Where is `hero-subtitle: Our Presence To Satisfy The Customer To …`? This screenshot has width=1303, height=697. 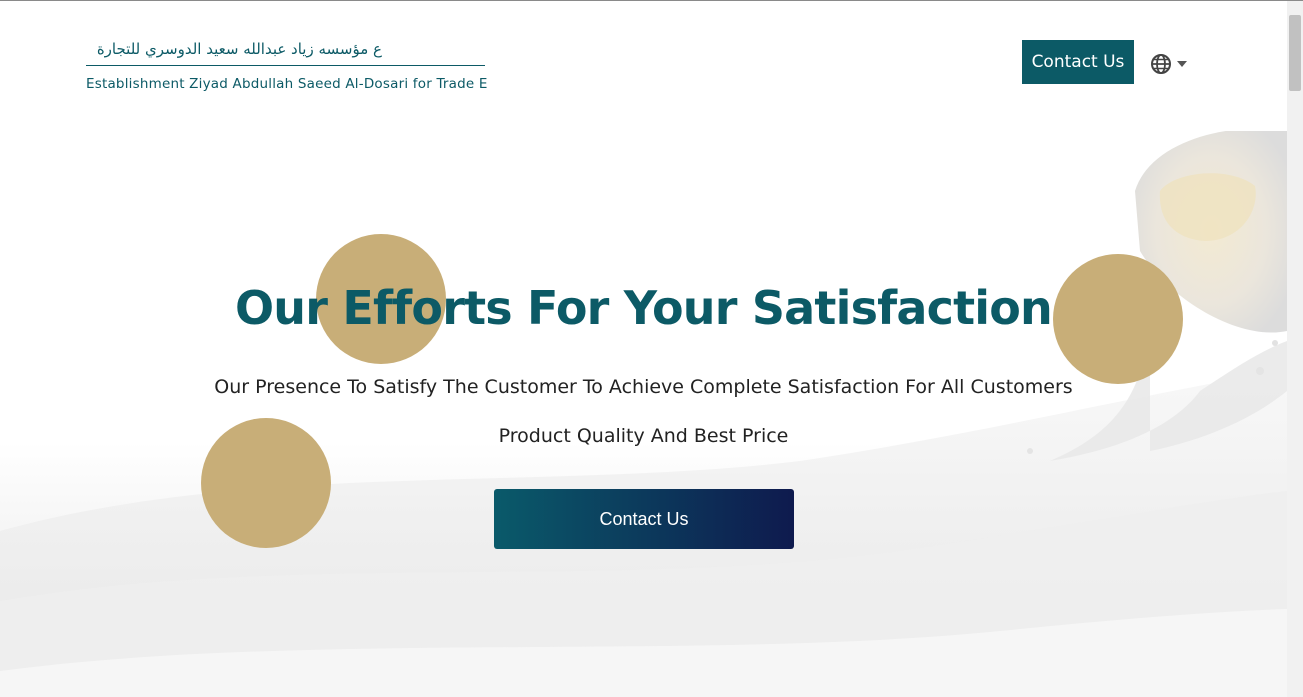 hero-subtitle: Our Presence To Satisfy The Customer To … is located at coordinates (643, 387).